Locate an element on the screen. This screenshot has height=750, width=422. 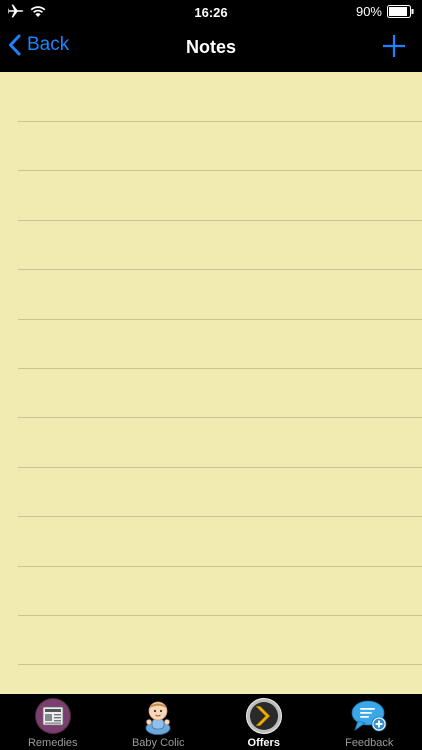
speech-bubble-plus-icon is located at coordinates (369, 716).